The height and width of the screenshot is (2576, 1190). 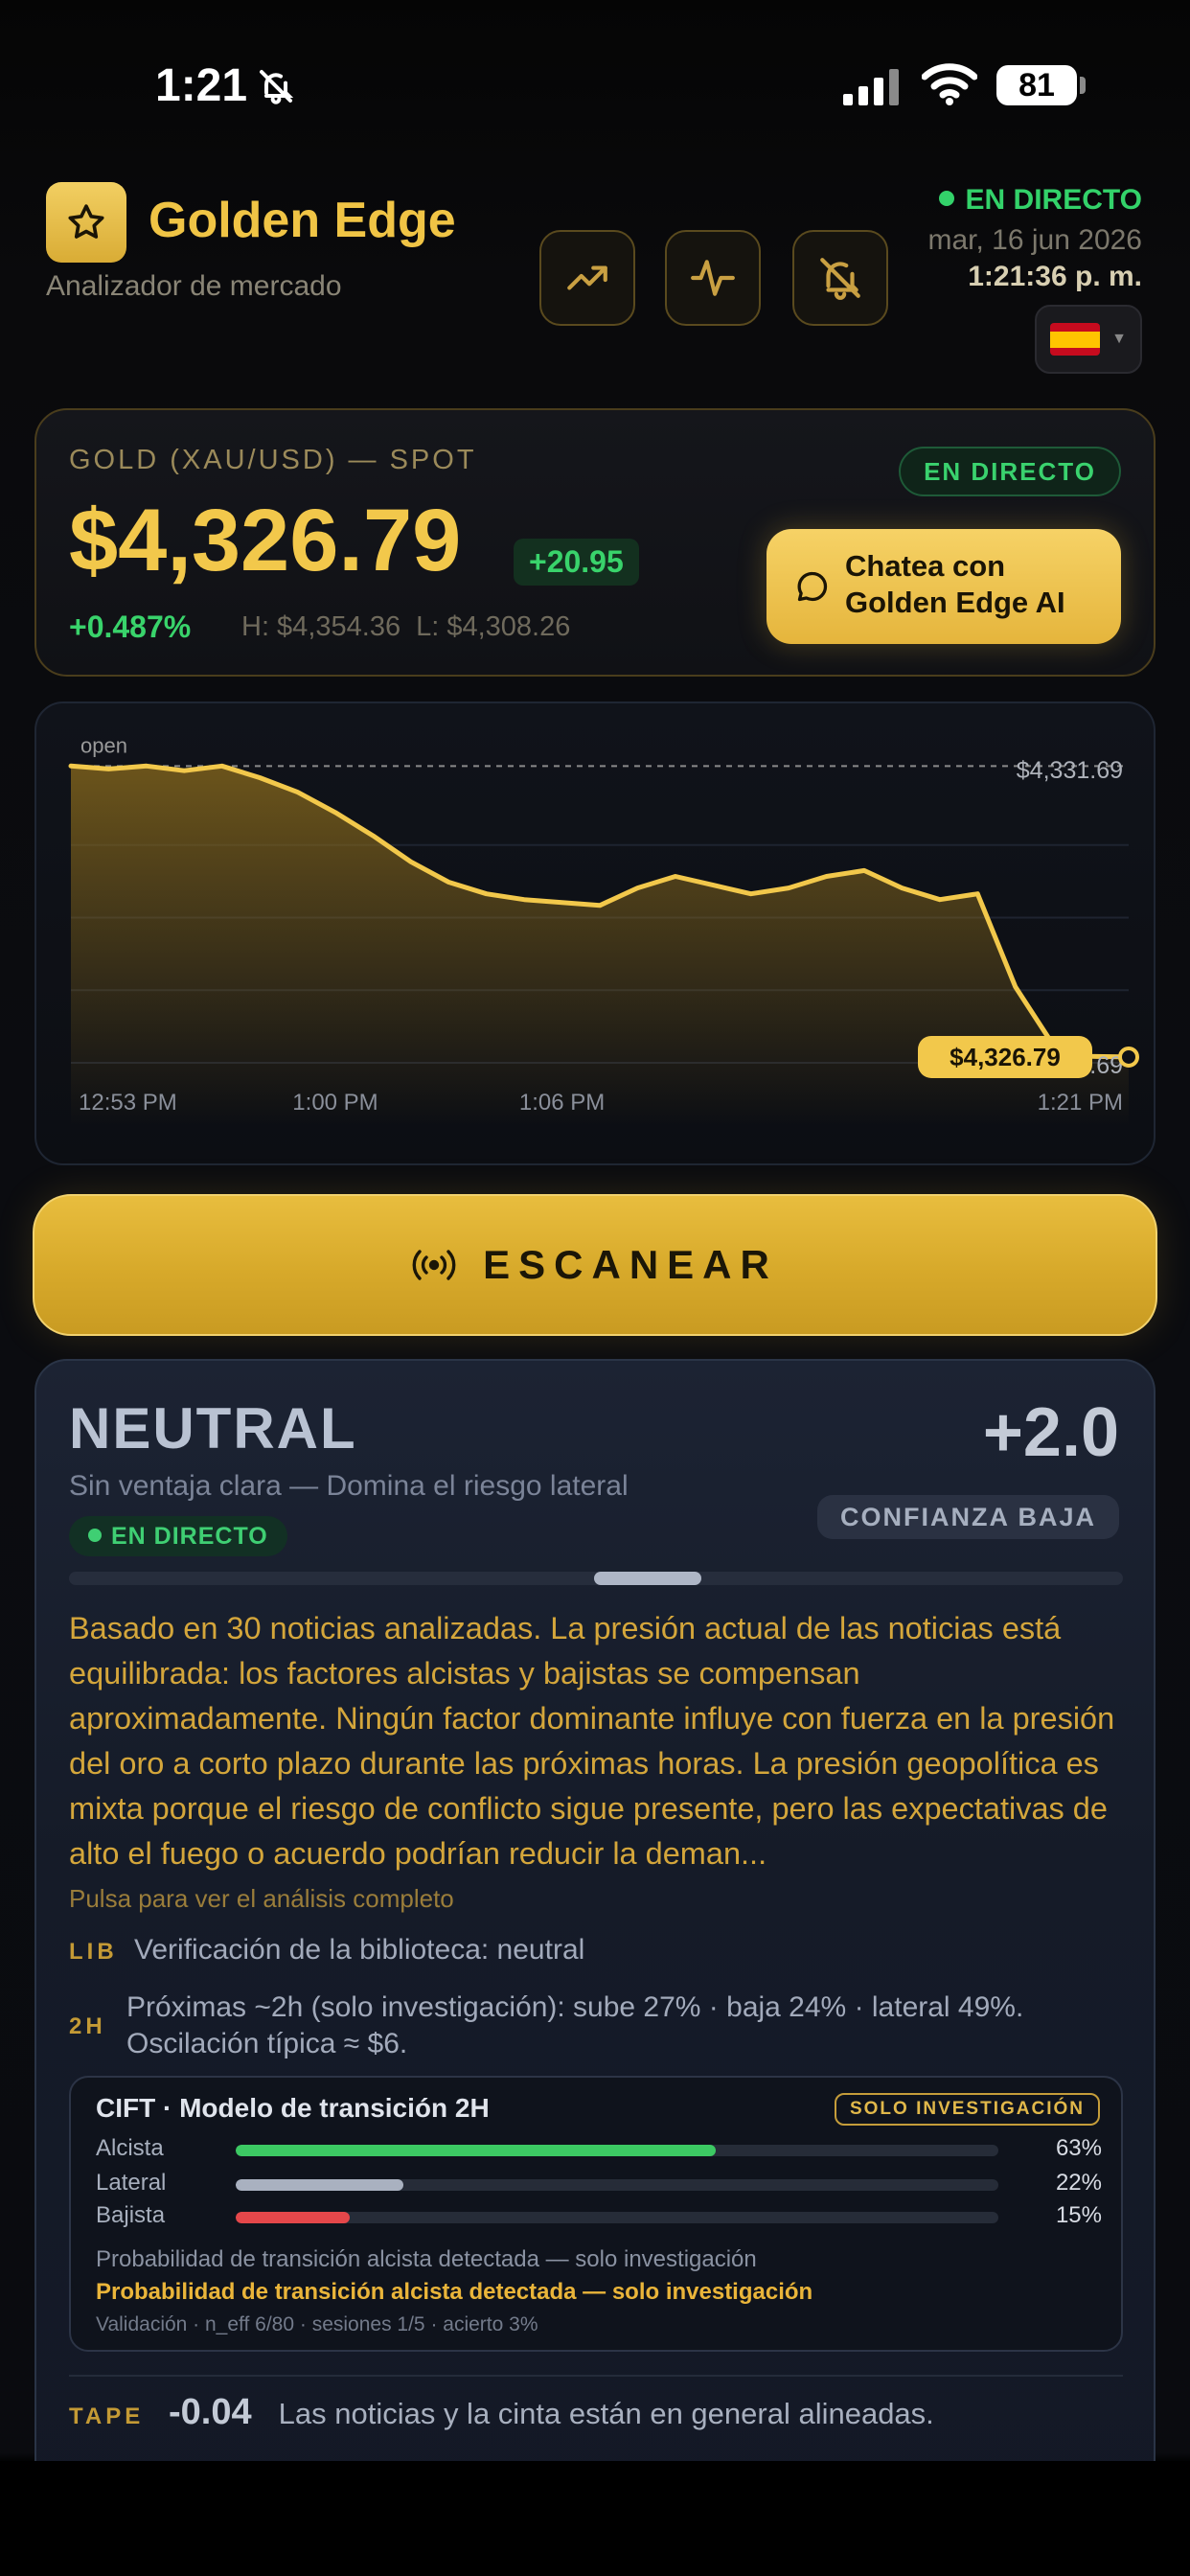 I want to click on lib-text: Verificación de la biblioteca: neutral, so click(x=359, y=1950).